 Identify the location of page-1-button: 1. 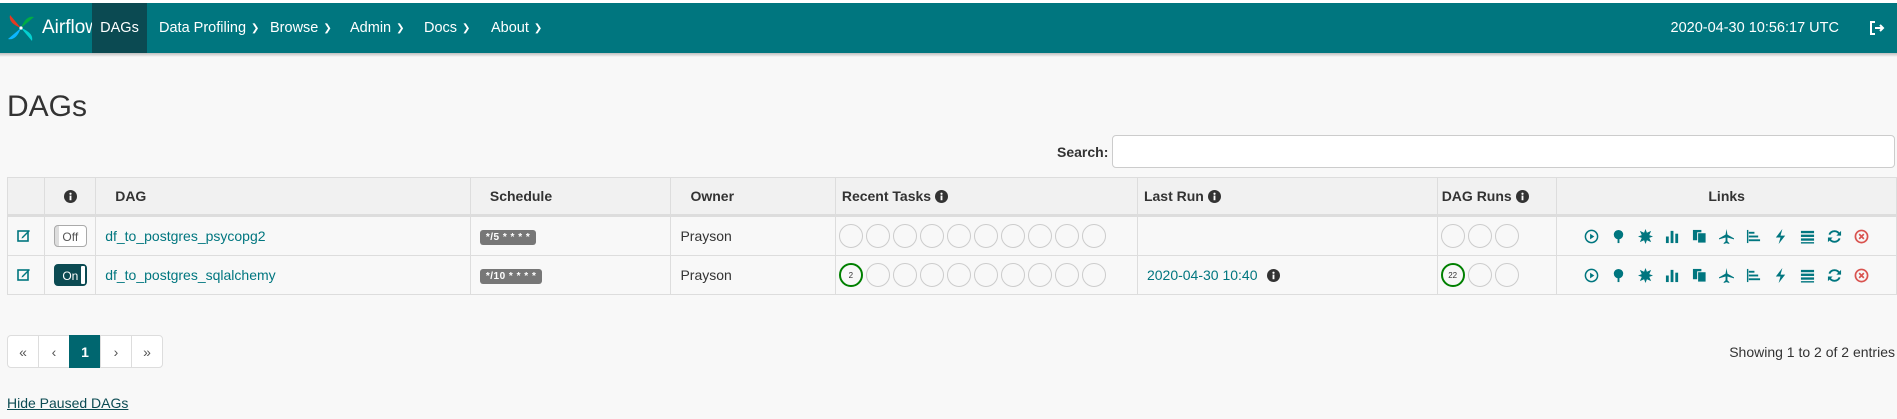
(85, 351).